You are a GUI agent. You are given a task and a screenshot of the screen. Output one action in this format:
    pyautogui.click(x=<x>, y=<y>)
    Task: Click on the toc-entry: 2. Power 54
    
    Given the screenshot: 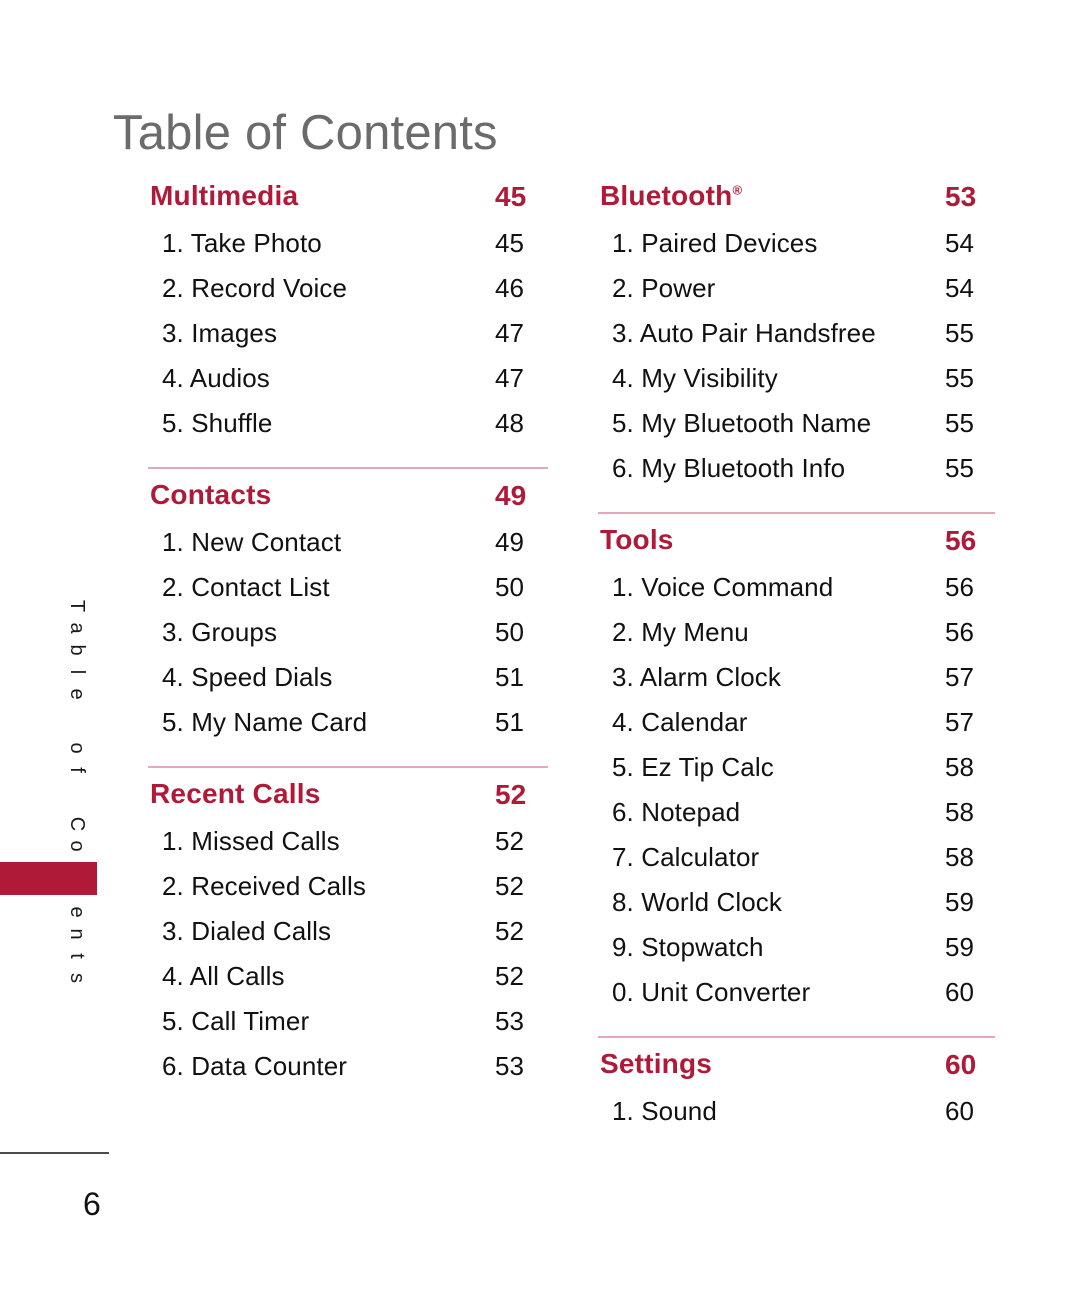 What is the action you would take?
    pyautogui.click(x=796, y=295)
    